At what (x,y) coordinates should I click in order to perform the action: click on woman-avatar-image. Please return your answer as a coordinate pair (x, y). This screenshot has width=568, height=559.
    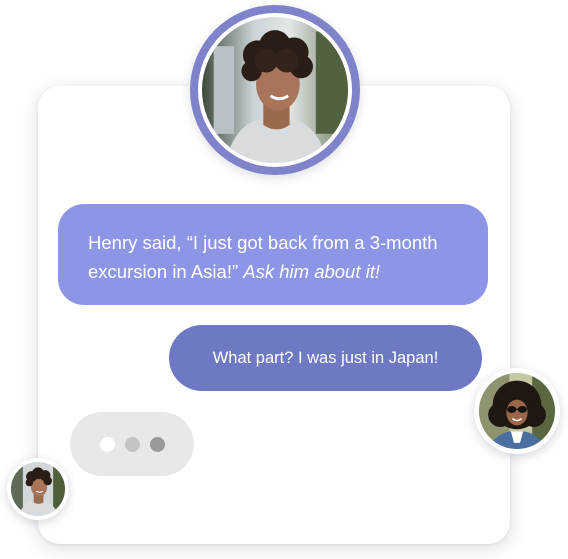
    Looking at the image, I should click on (517, 411).